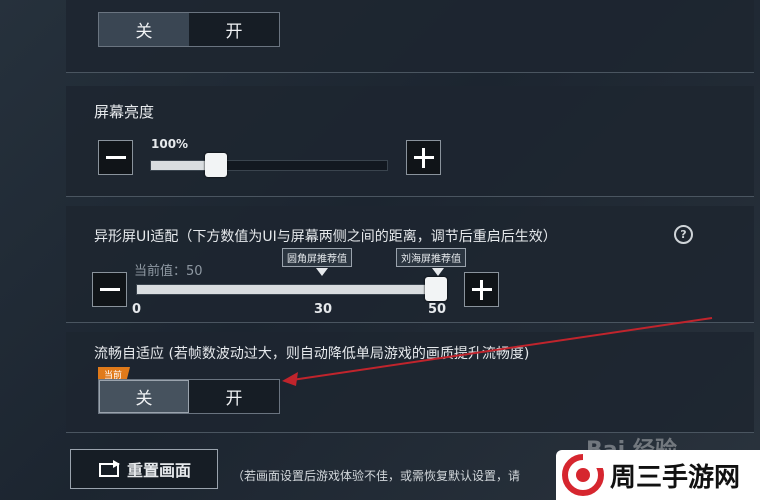  Describe the element at coordinates (675, 477) in the screenshot. I see `site-logo-text: 周三手游网` at that location.